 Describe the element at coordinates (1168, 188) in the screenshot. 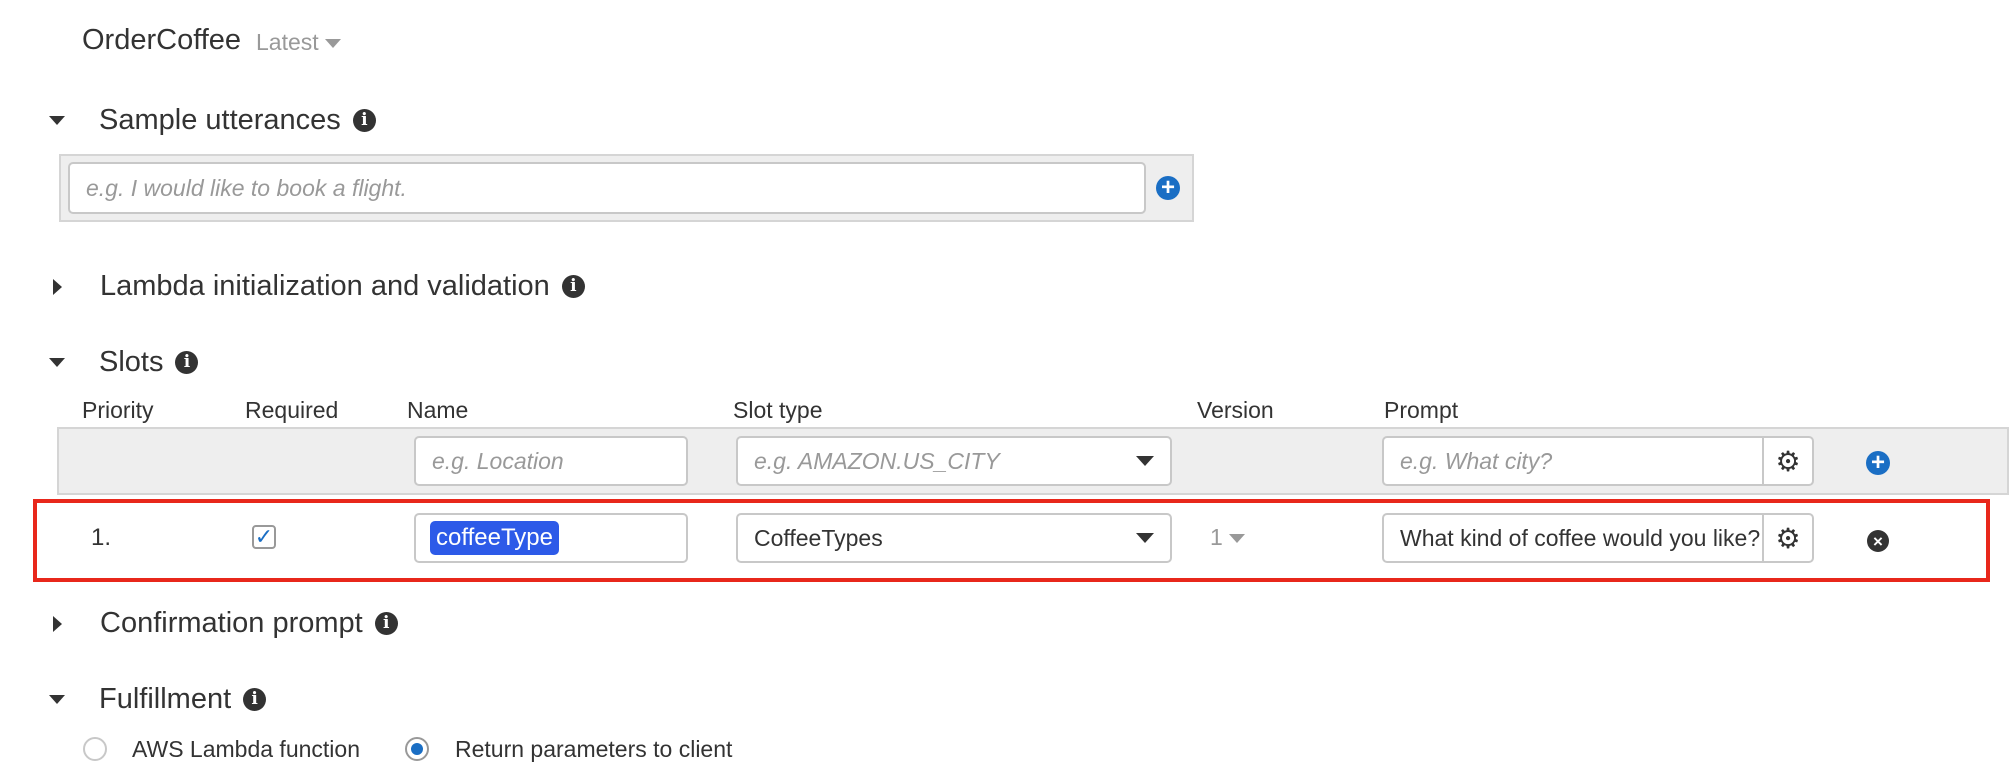

I see `plus-circle-icon: +` at that location.